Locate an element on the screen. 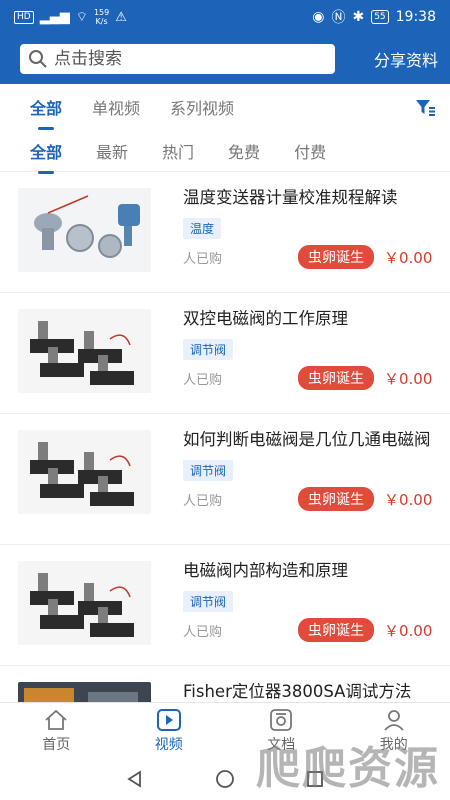 The image size is (450, 800). tab-filter-all: 全部 is located at coordinates (46, 151).